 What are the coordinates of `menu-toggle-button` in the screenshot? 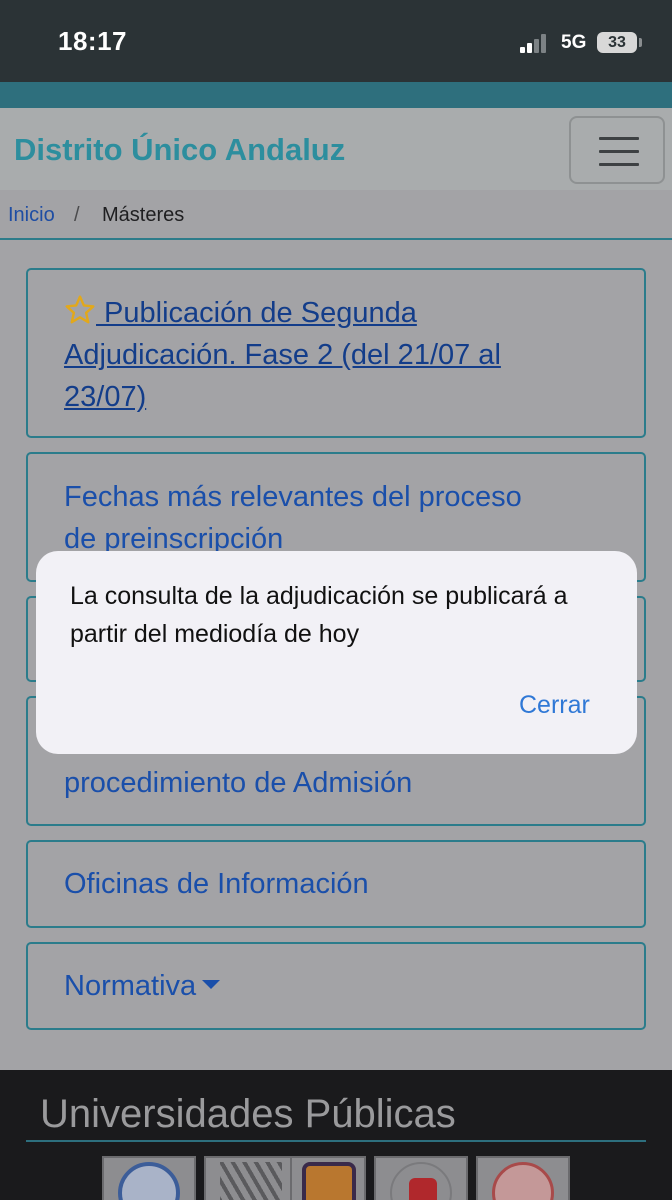 It's located at (617, 150).